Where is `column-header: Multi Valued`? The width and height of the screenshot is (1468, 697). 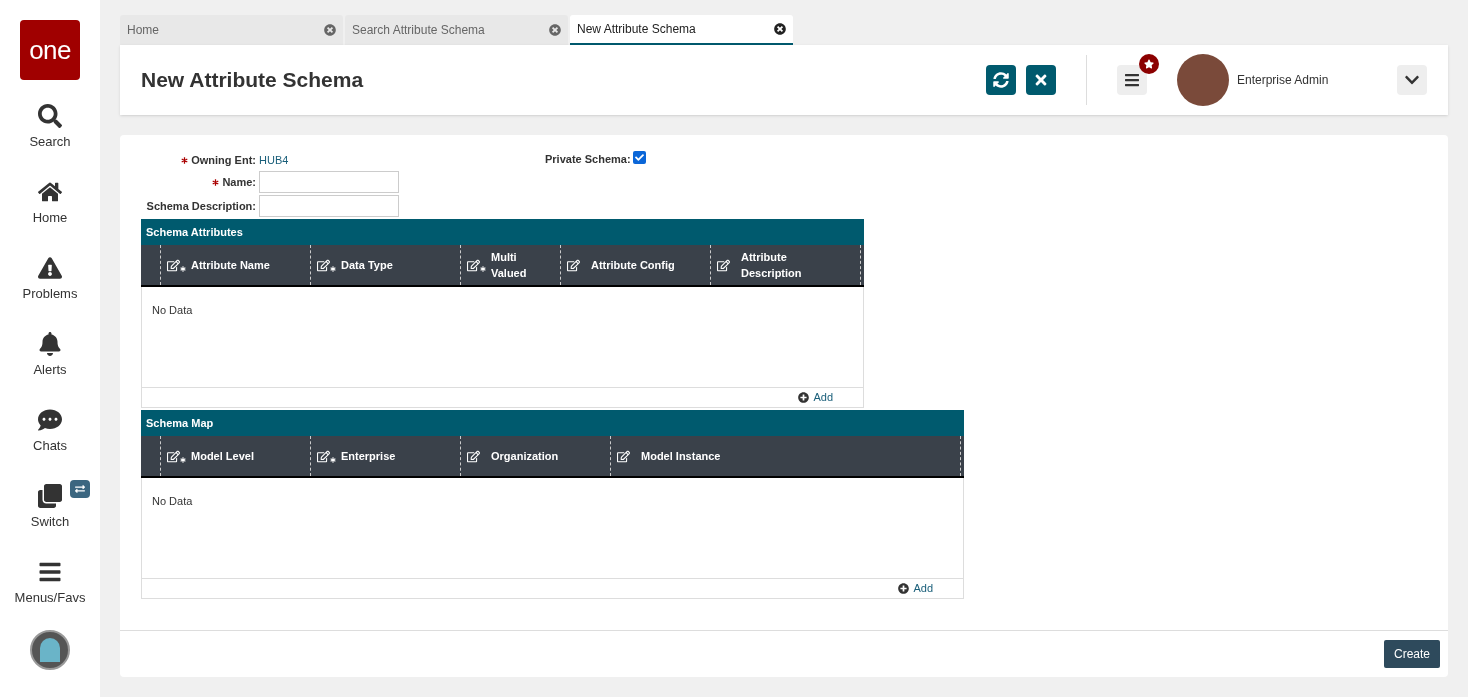
column-header: Multi Valued is located at coordinates (522, 265).